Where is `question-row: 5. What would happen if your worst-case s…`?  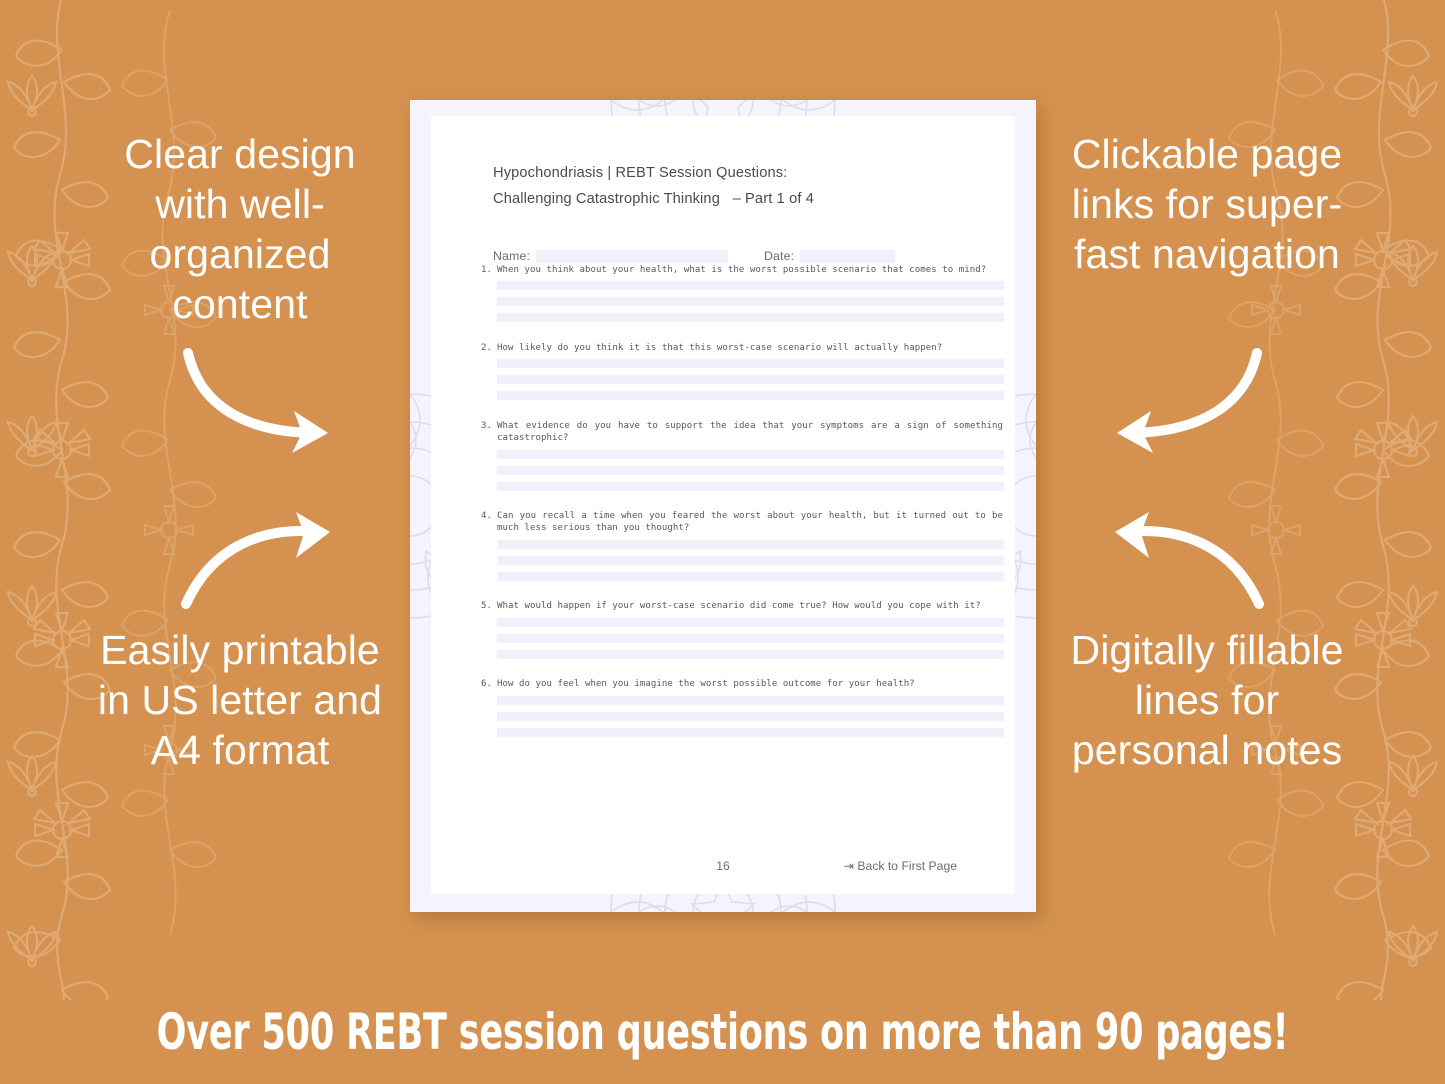
question-row: 5. What would happen if your worst-case s… is located at coordinates (740, 606).